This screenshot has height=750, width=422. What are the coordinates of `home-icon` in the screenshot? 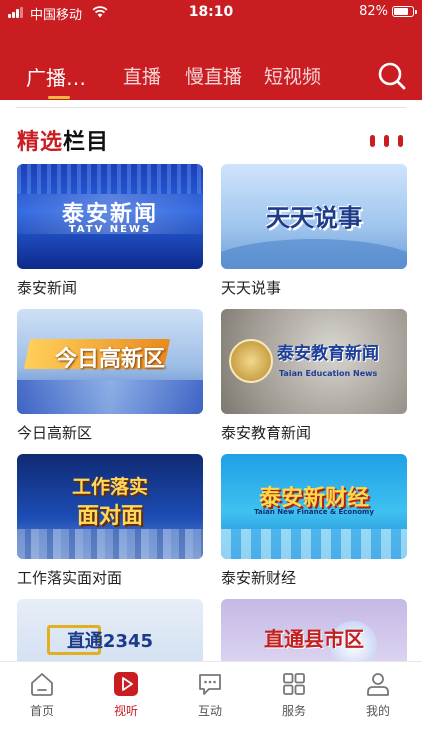 It's located at (42, 684).